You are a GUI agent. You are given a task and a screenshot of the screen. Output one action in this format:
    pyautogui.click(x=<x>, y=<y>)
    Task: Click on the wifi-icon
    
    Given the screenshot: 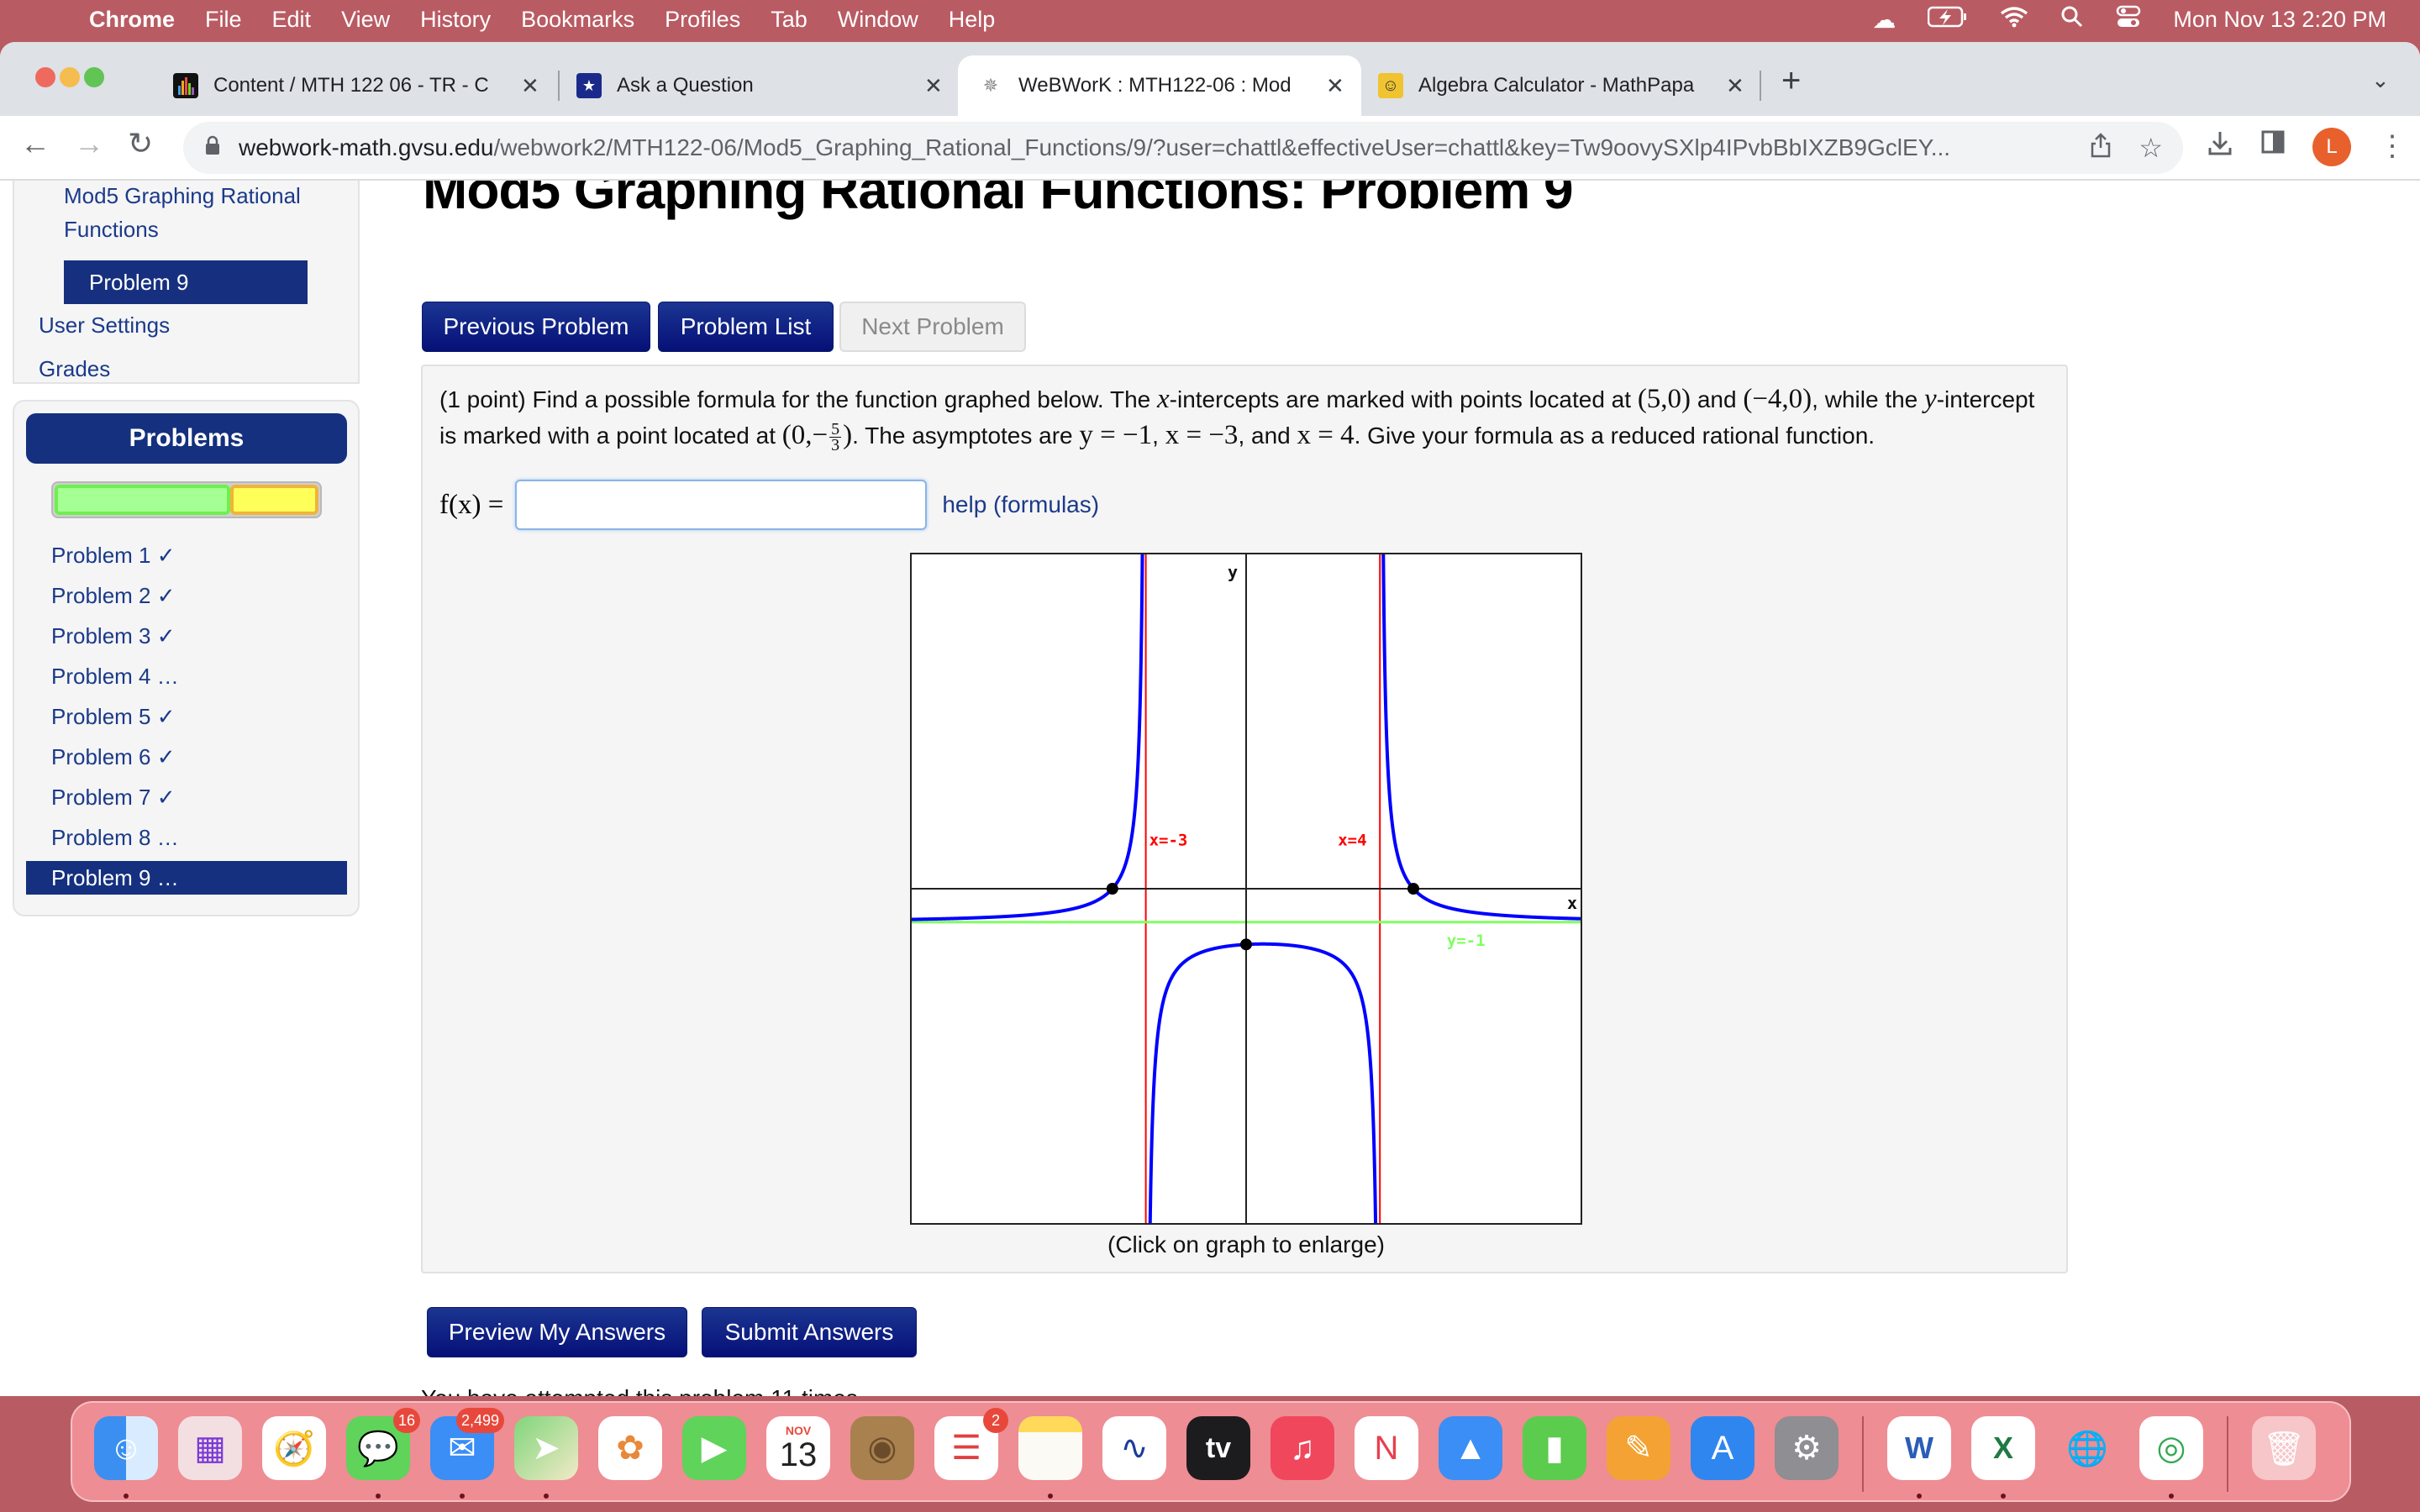 What is the action you would take?
    pyautogui.click(x=2014, y=20)
    